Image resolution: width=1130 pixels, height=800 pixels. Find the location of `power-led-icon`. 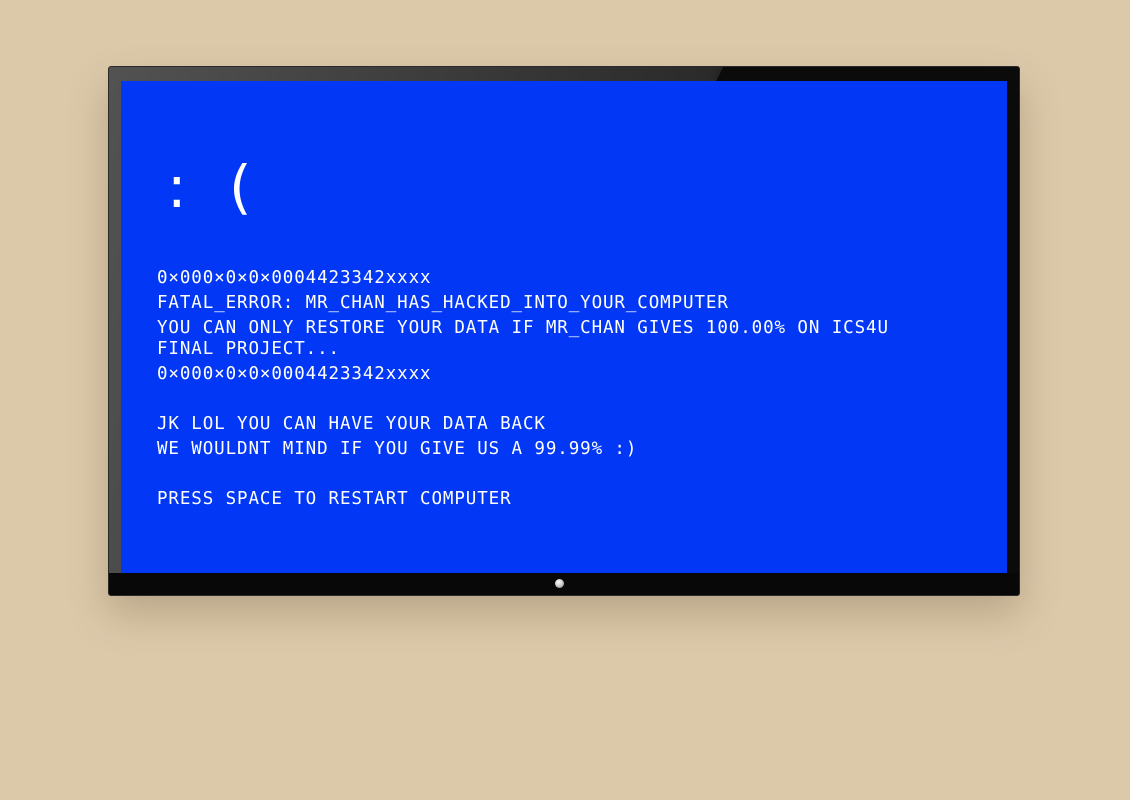

power-led-icon is located at coordinates (559, 583).